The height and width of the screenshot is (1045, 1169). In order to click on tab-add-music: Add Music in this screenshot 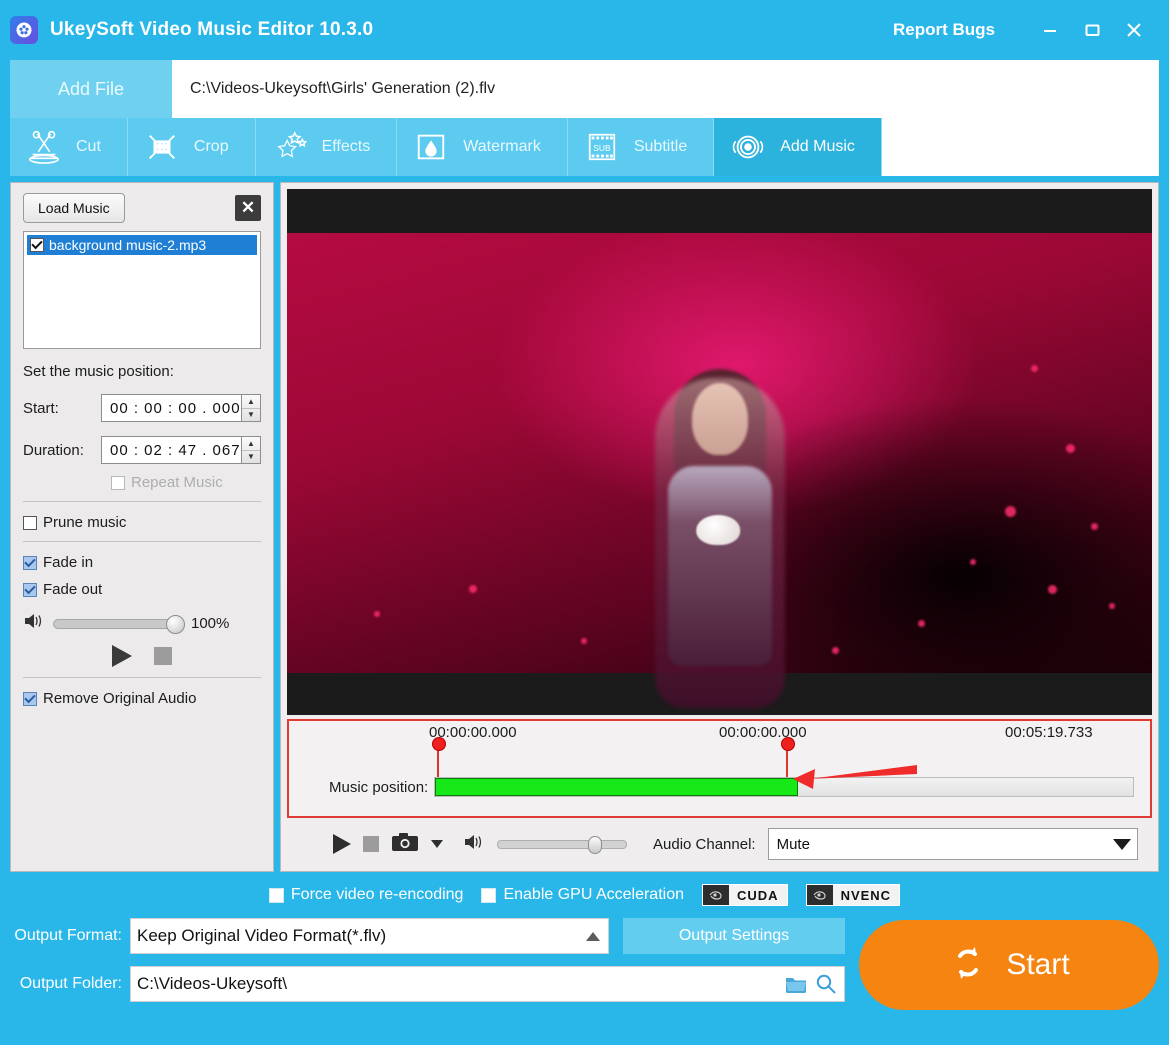, I will do `click(798, 147)`.